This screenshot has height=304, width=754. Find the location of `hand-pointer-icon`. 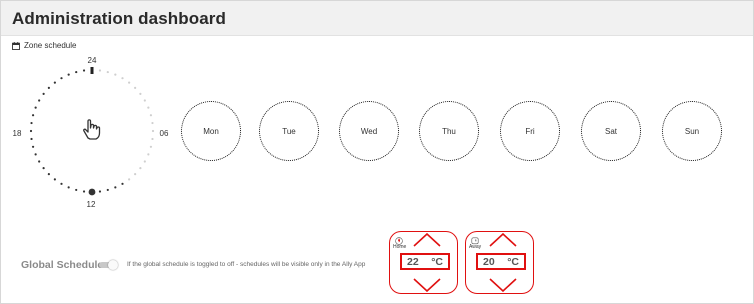

hand-pointer-icon is located at coordinates (92, 129).